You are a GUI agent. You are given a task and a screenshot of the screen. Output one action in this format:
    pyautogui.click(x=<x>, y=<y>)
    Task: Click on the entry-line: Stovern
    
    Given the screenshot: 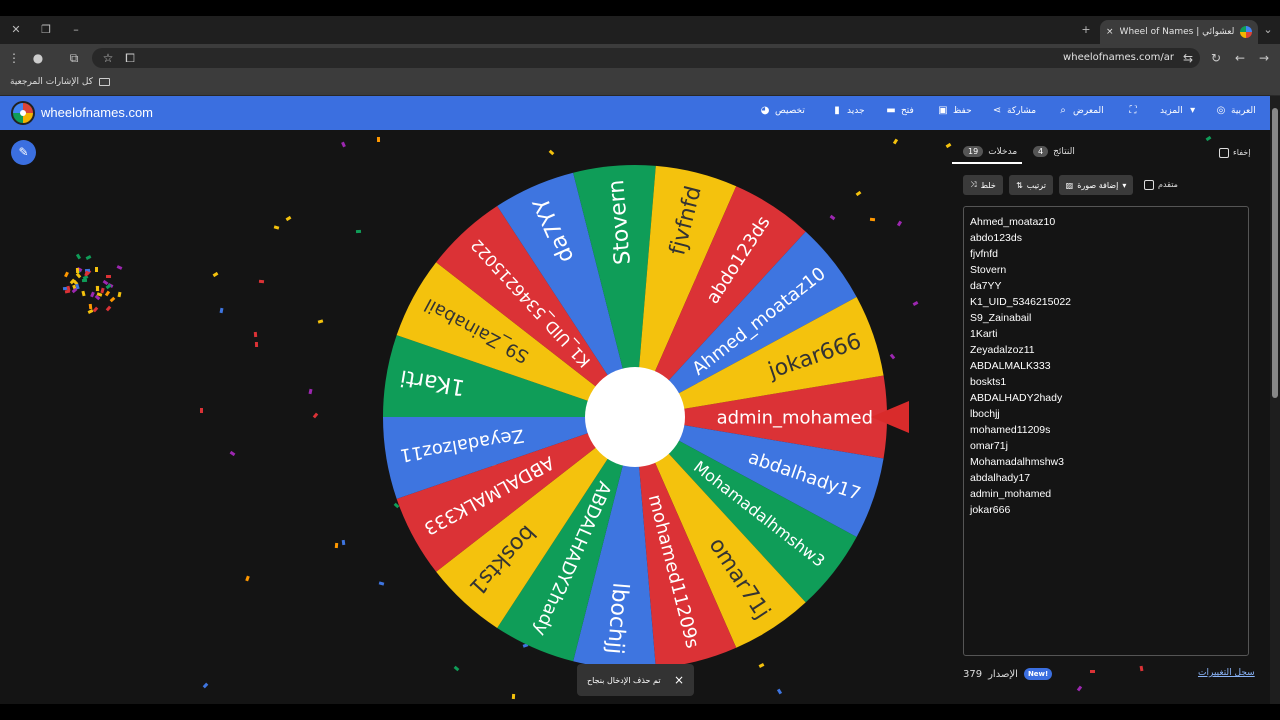 What is the action you would take?
    pyautogui.click(x=1106, y=270)
    